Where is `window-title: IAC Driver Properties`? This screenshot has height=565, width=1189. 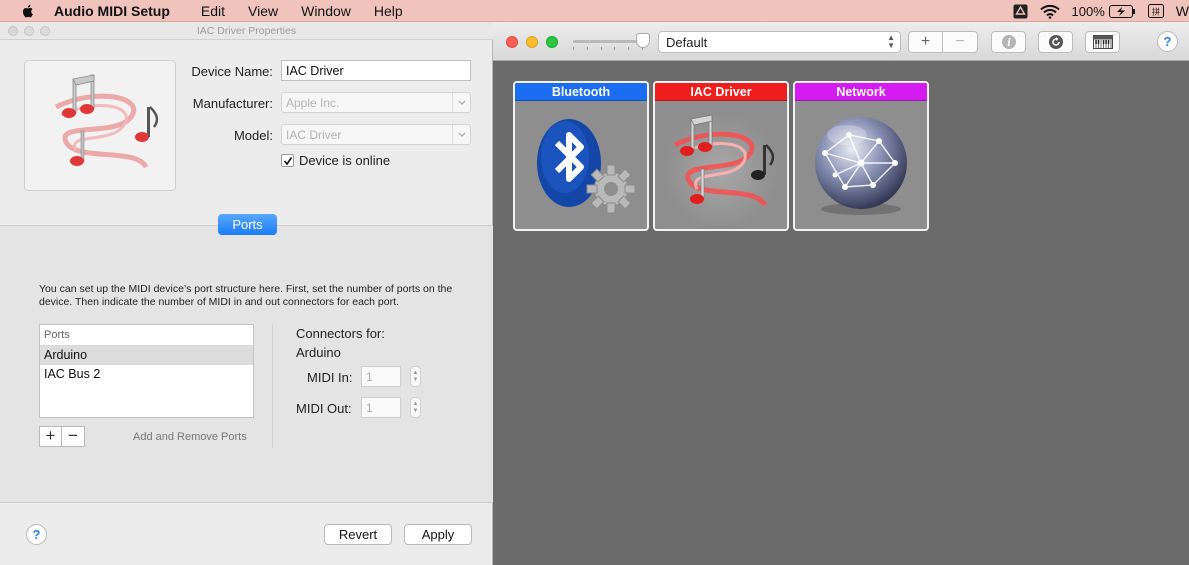 window-title: IAC Driver Properties is located at coordinates (246, 30).